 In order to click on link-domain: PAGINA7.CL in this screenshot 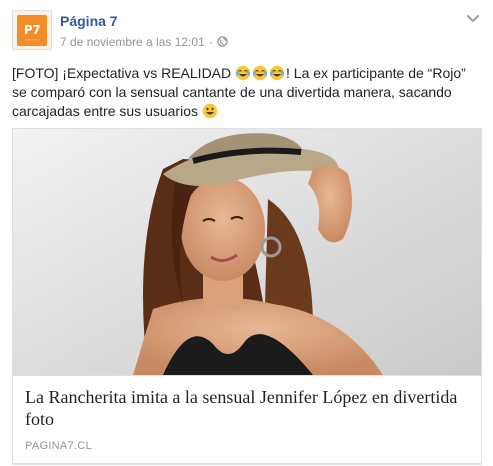, I will do `click(58, 446)`.